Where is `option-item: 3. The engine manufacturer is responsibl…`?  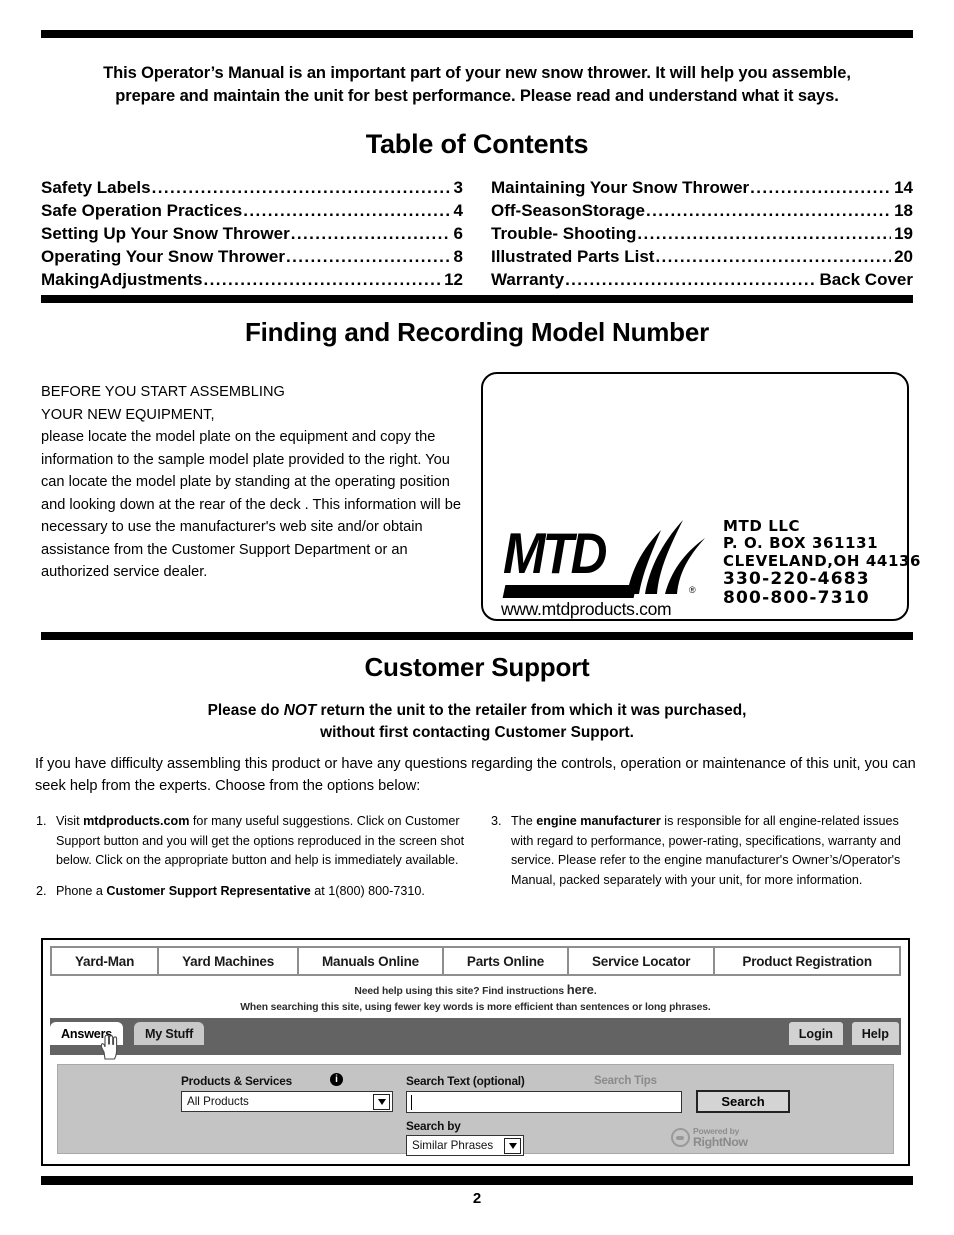
option-item: 3. The engine manufacturer is responsibl… is located at coordinates (705, 851).